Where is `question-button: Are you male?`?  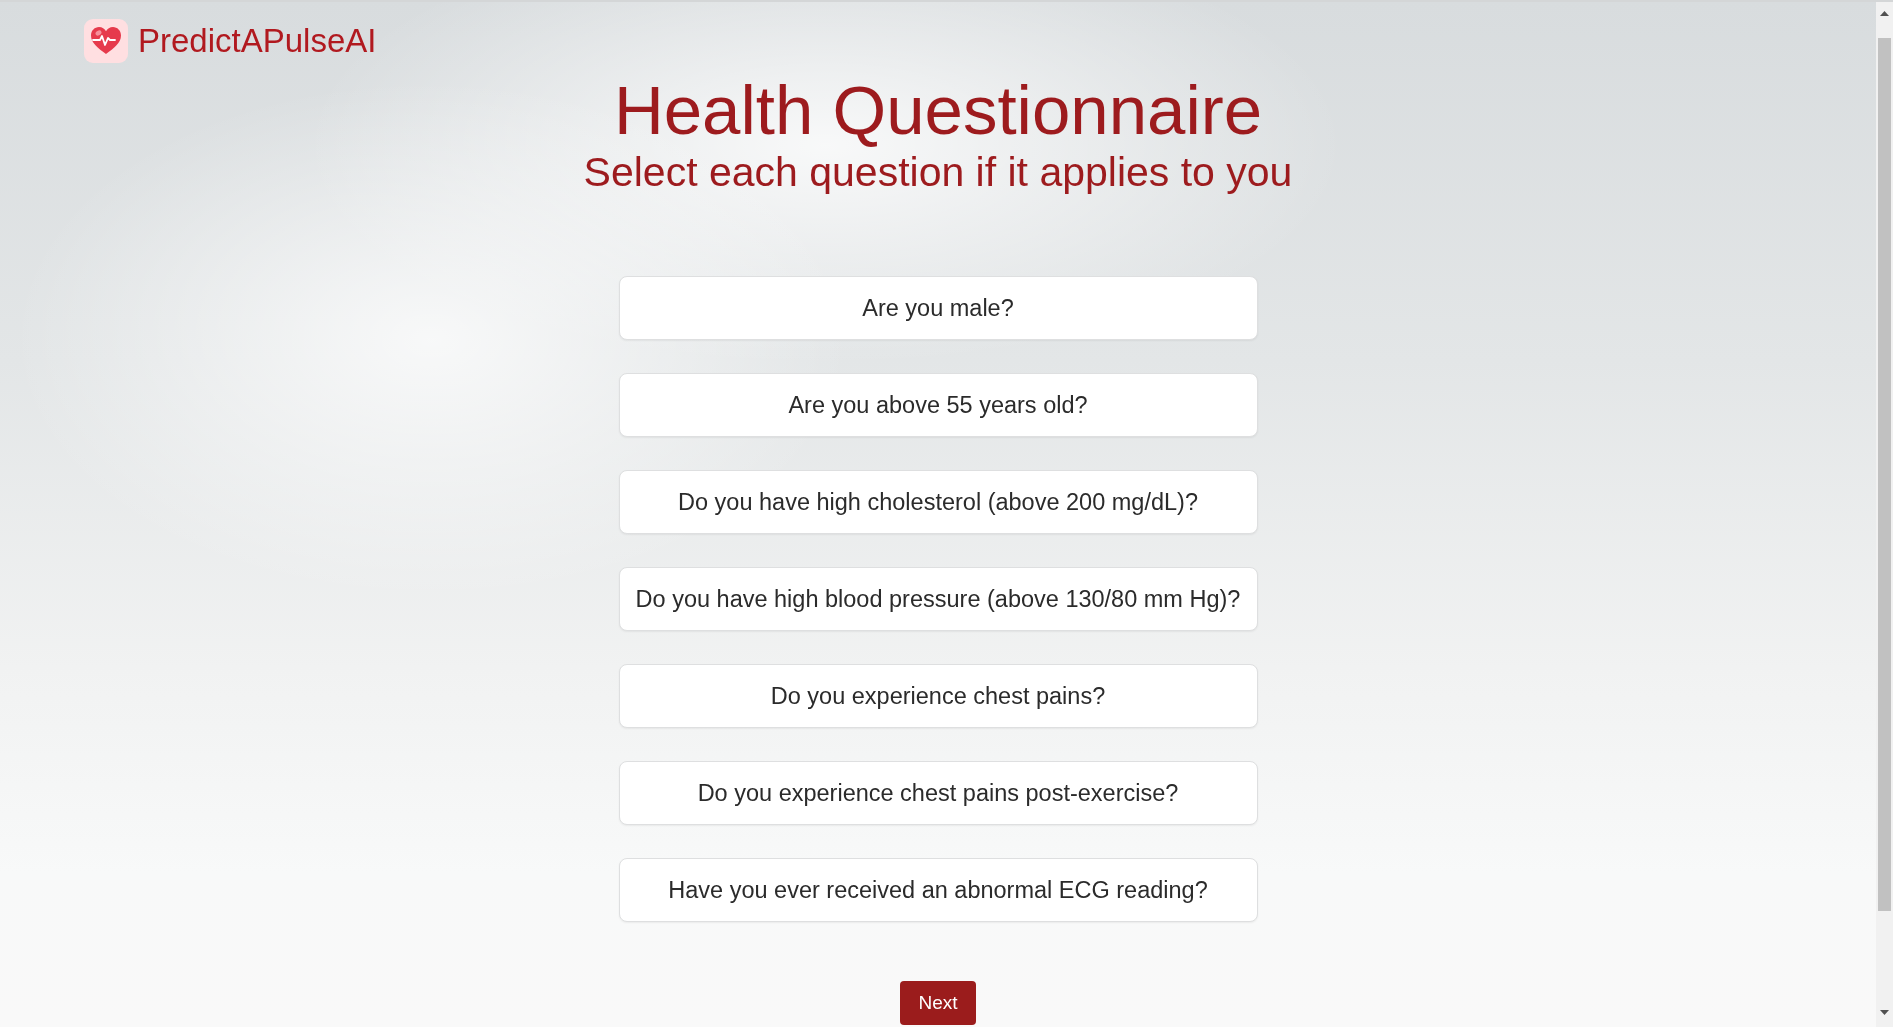 question-button: Are you male? is located at coordinates (938, 308).